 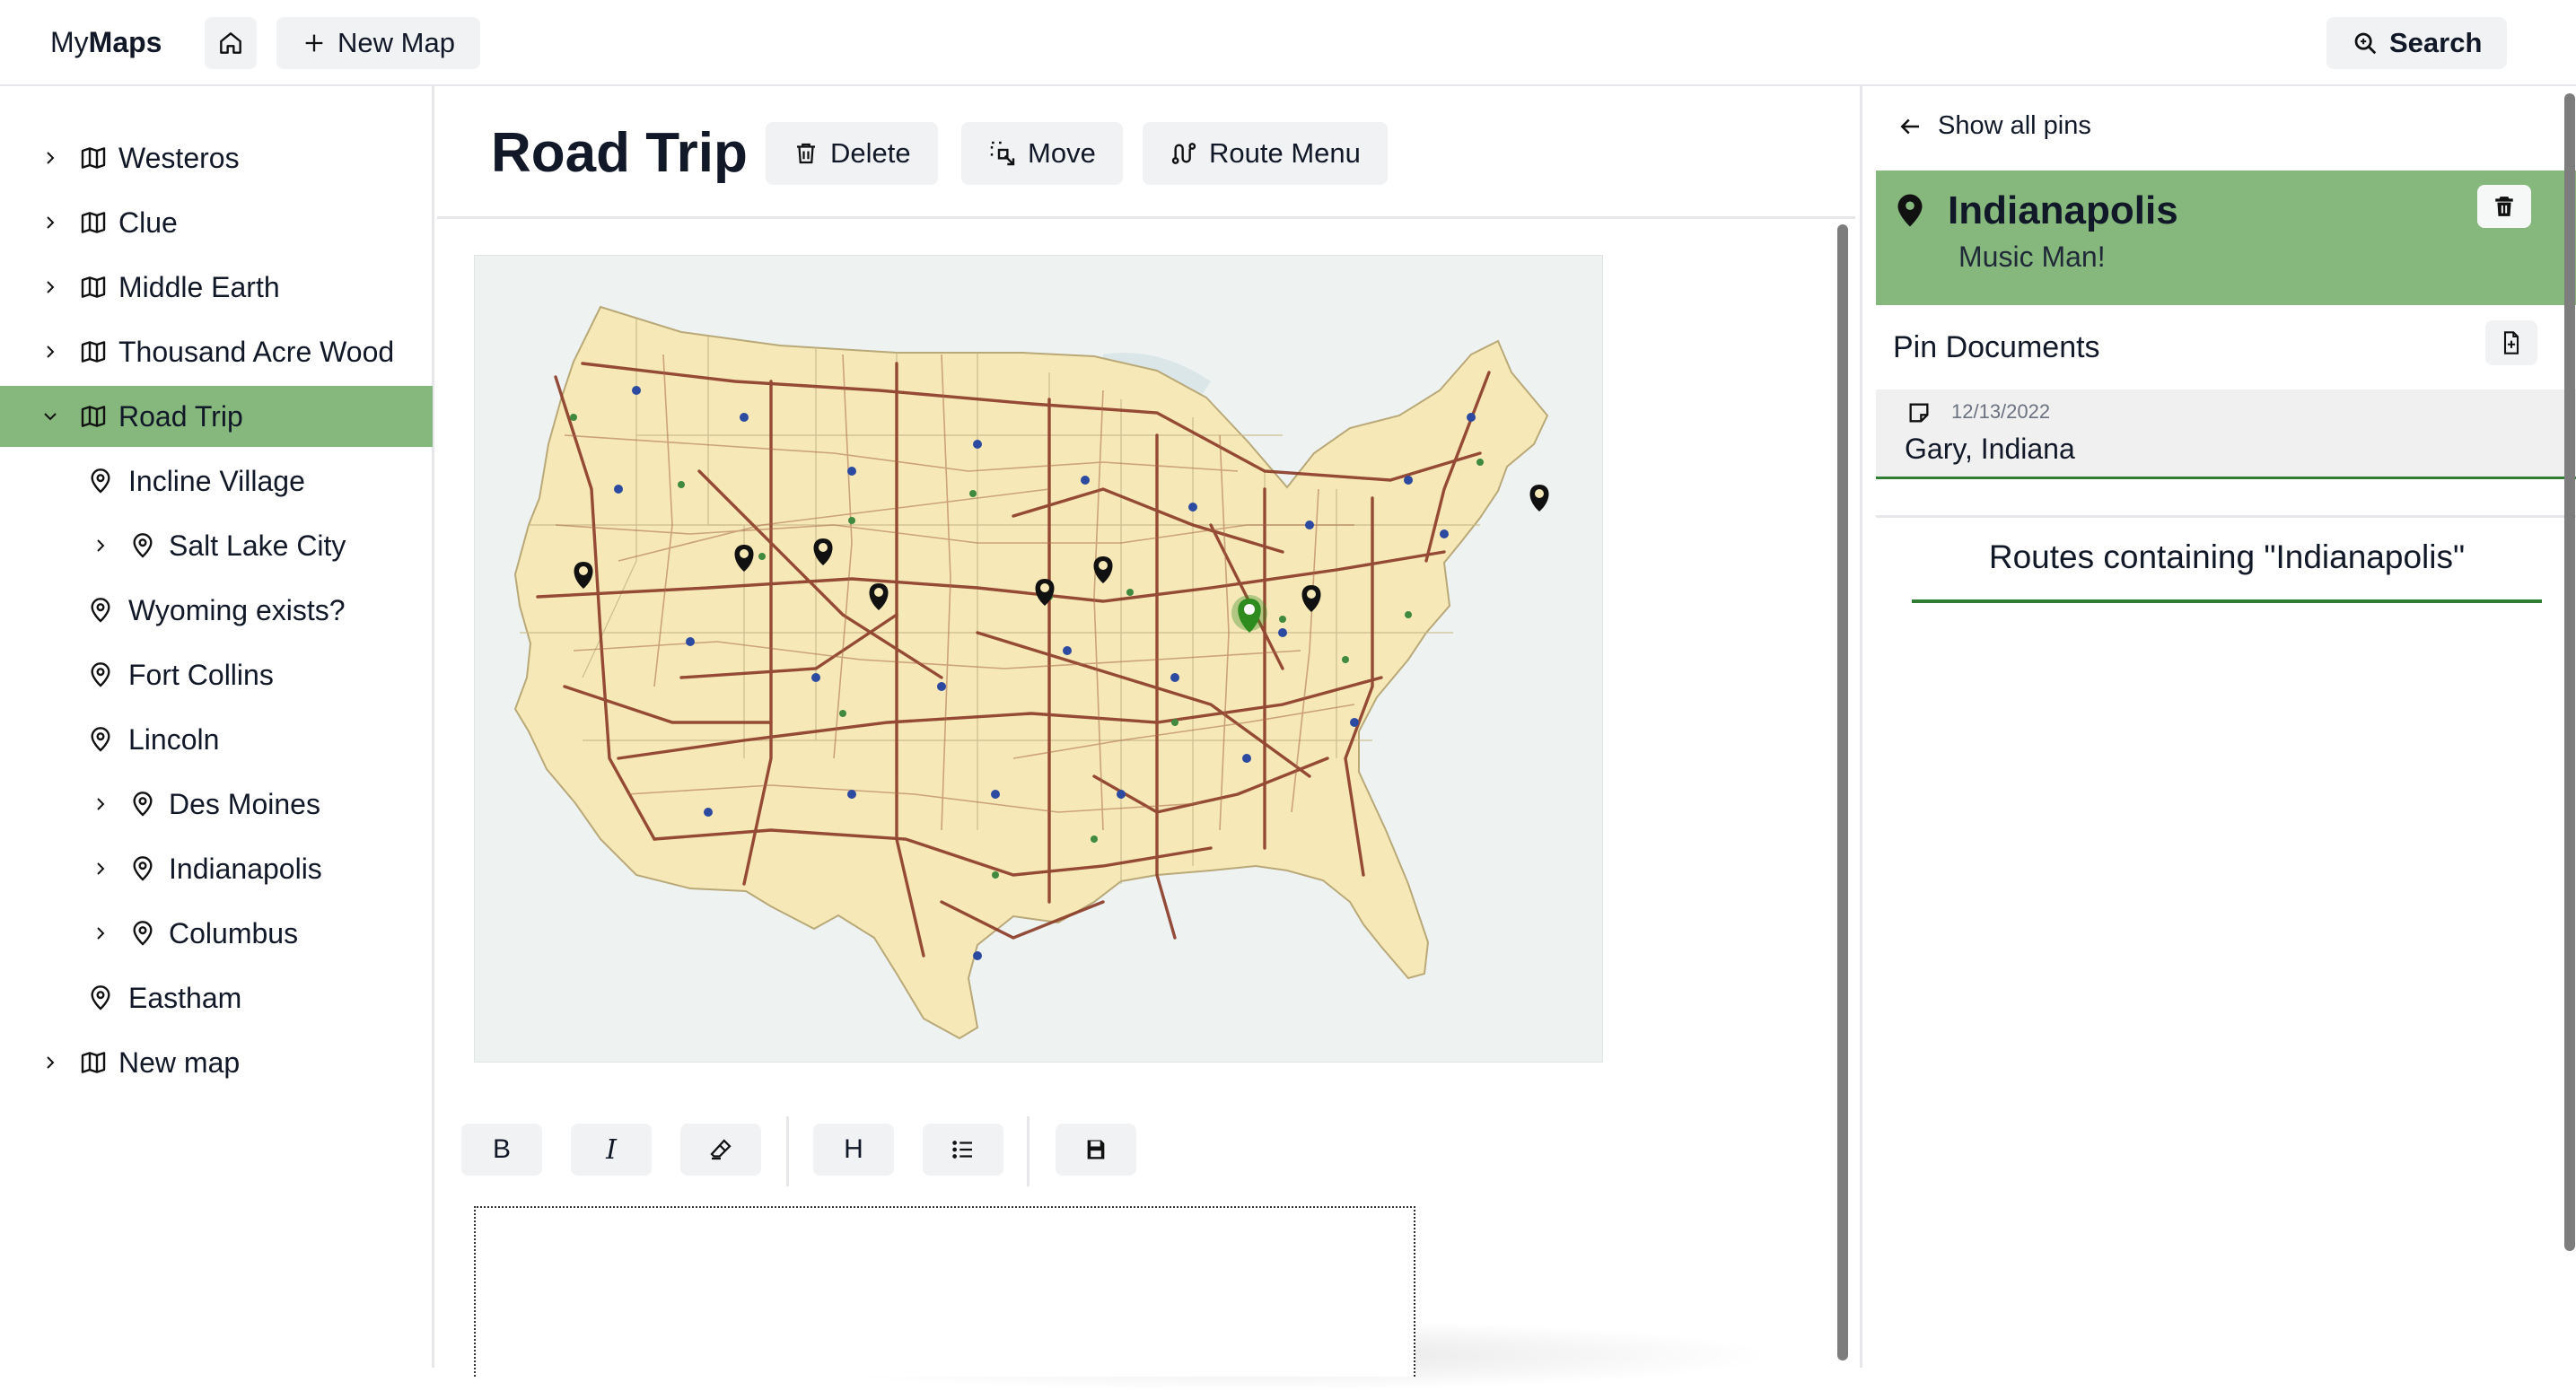 I want to click on tree-item-indianapolis: Indianapolis, so click(x=216, y=868).